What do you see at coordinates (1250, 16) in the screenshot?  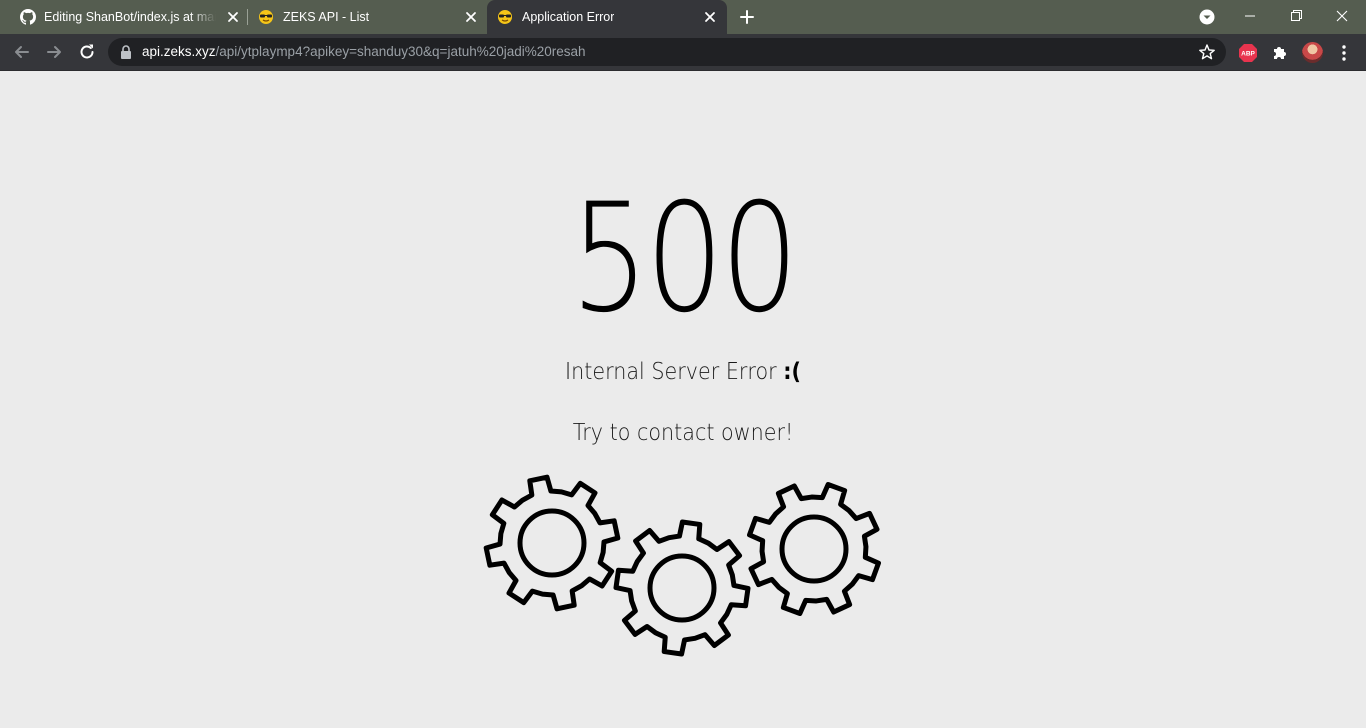 I see `minimize-icon` at bounding box center [1250, 16].